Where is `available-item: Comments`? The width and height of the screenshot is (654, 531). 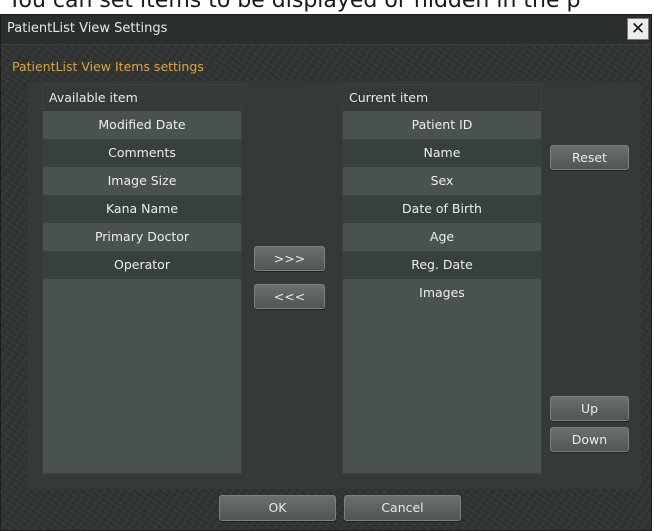
available-item: Comments is located at coordinates (142, 153).